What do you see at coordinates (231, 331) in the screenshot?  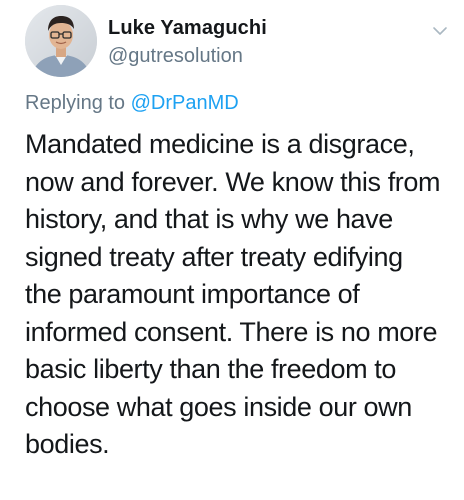 I see `tweet-text-line: informed consent. There is no more` at bounding box center [231, 331].